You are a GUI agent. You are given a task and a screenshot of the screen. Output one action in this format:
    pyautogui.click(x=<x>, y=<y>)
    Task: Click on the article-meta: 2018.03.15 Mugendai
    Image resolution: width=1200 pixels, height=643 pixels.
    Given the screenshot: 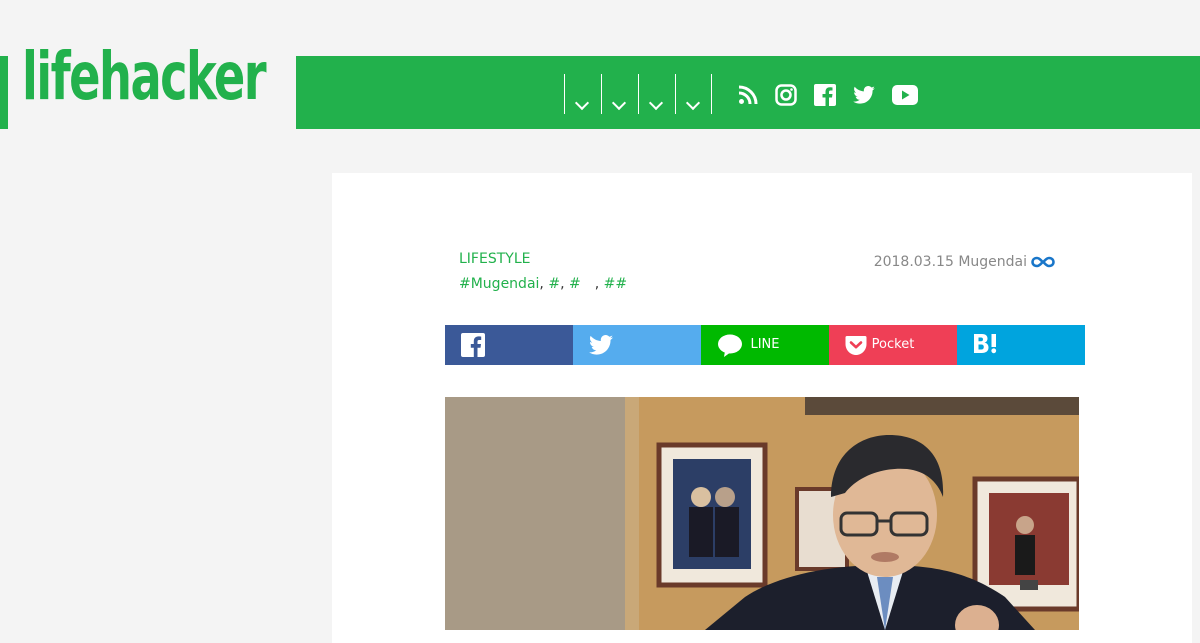 What is the action you would take?
    pyautogui.click(x=964, y=262)
    